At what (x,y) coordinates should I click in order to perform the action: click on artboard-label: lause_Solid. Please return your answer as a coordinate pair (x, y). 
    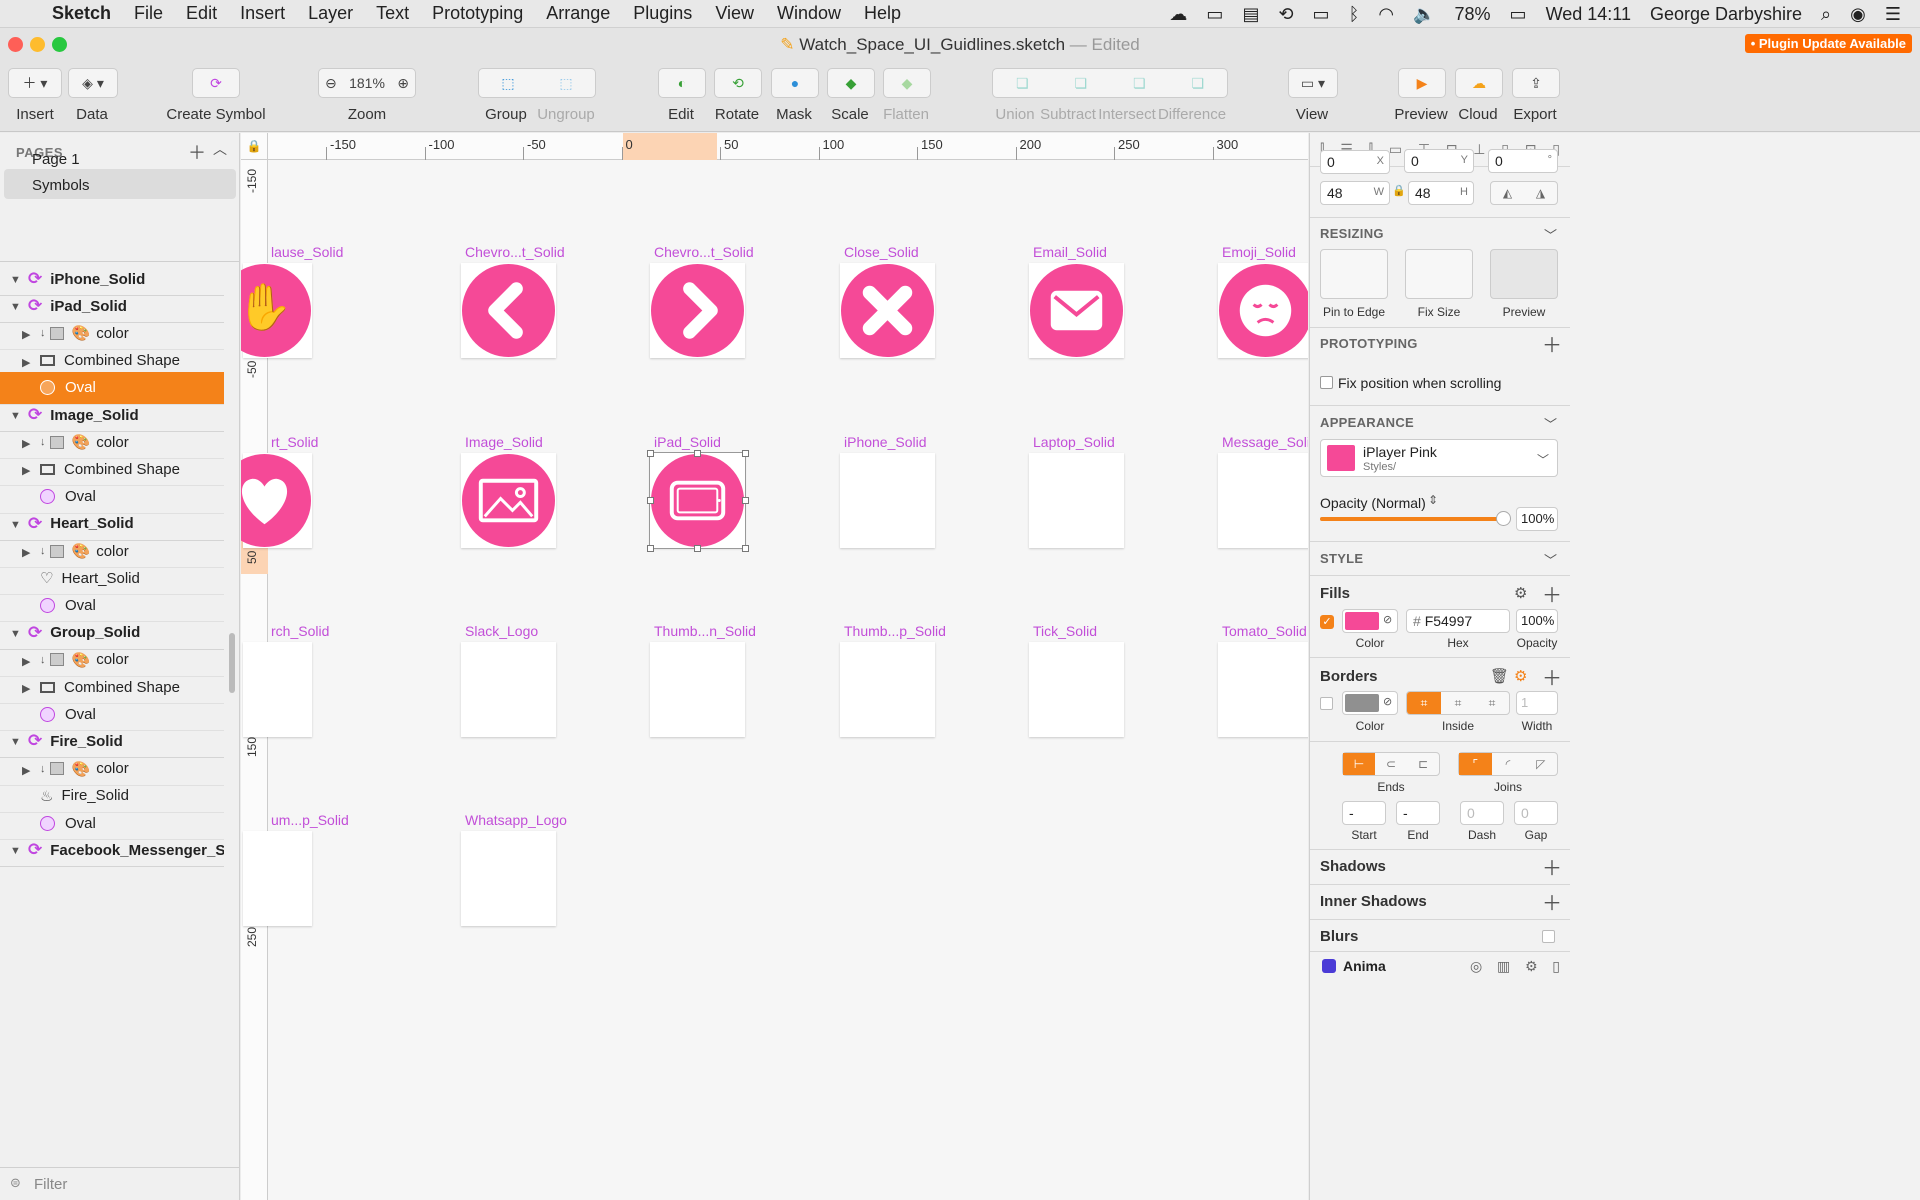
    Looking at the image, I should click on (307, 252).